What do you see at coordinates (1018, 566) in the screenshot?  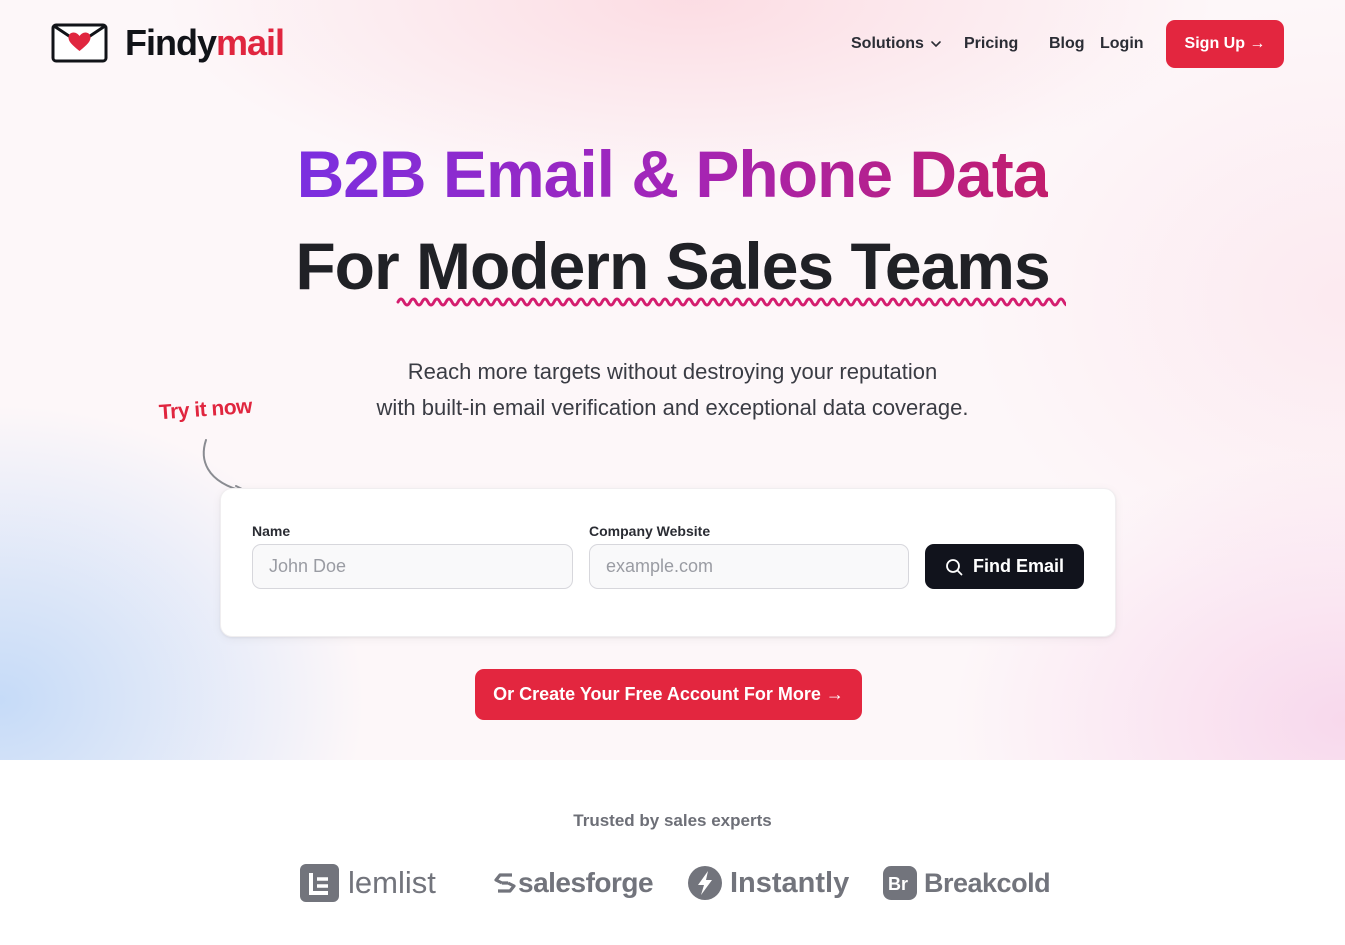 I see `find-email-label: Find Email` at bounding box center [1018, 566].